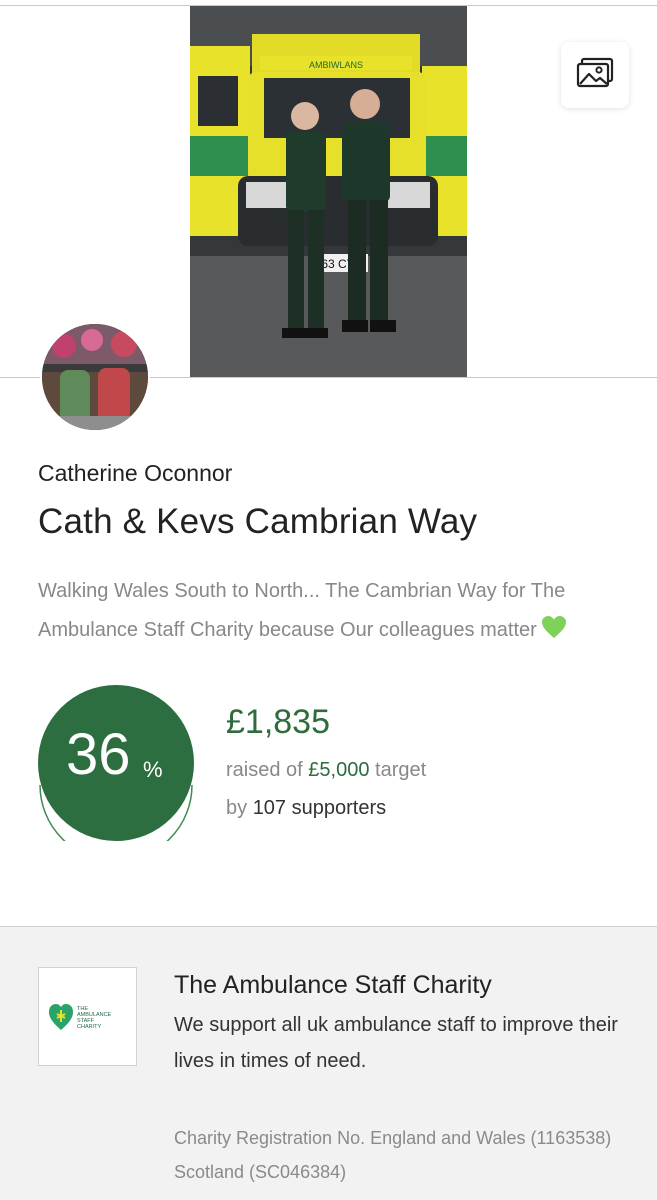 The width and height of the screenshot is (657, 1200). Describe the element at coordinates (87, 1016) in the screenshot. I see `charity-logo: THE AMBULANCE STAFF CHARITY` at that location.